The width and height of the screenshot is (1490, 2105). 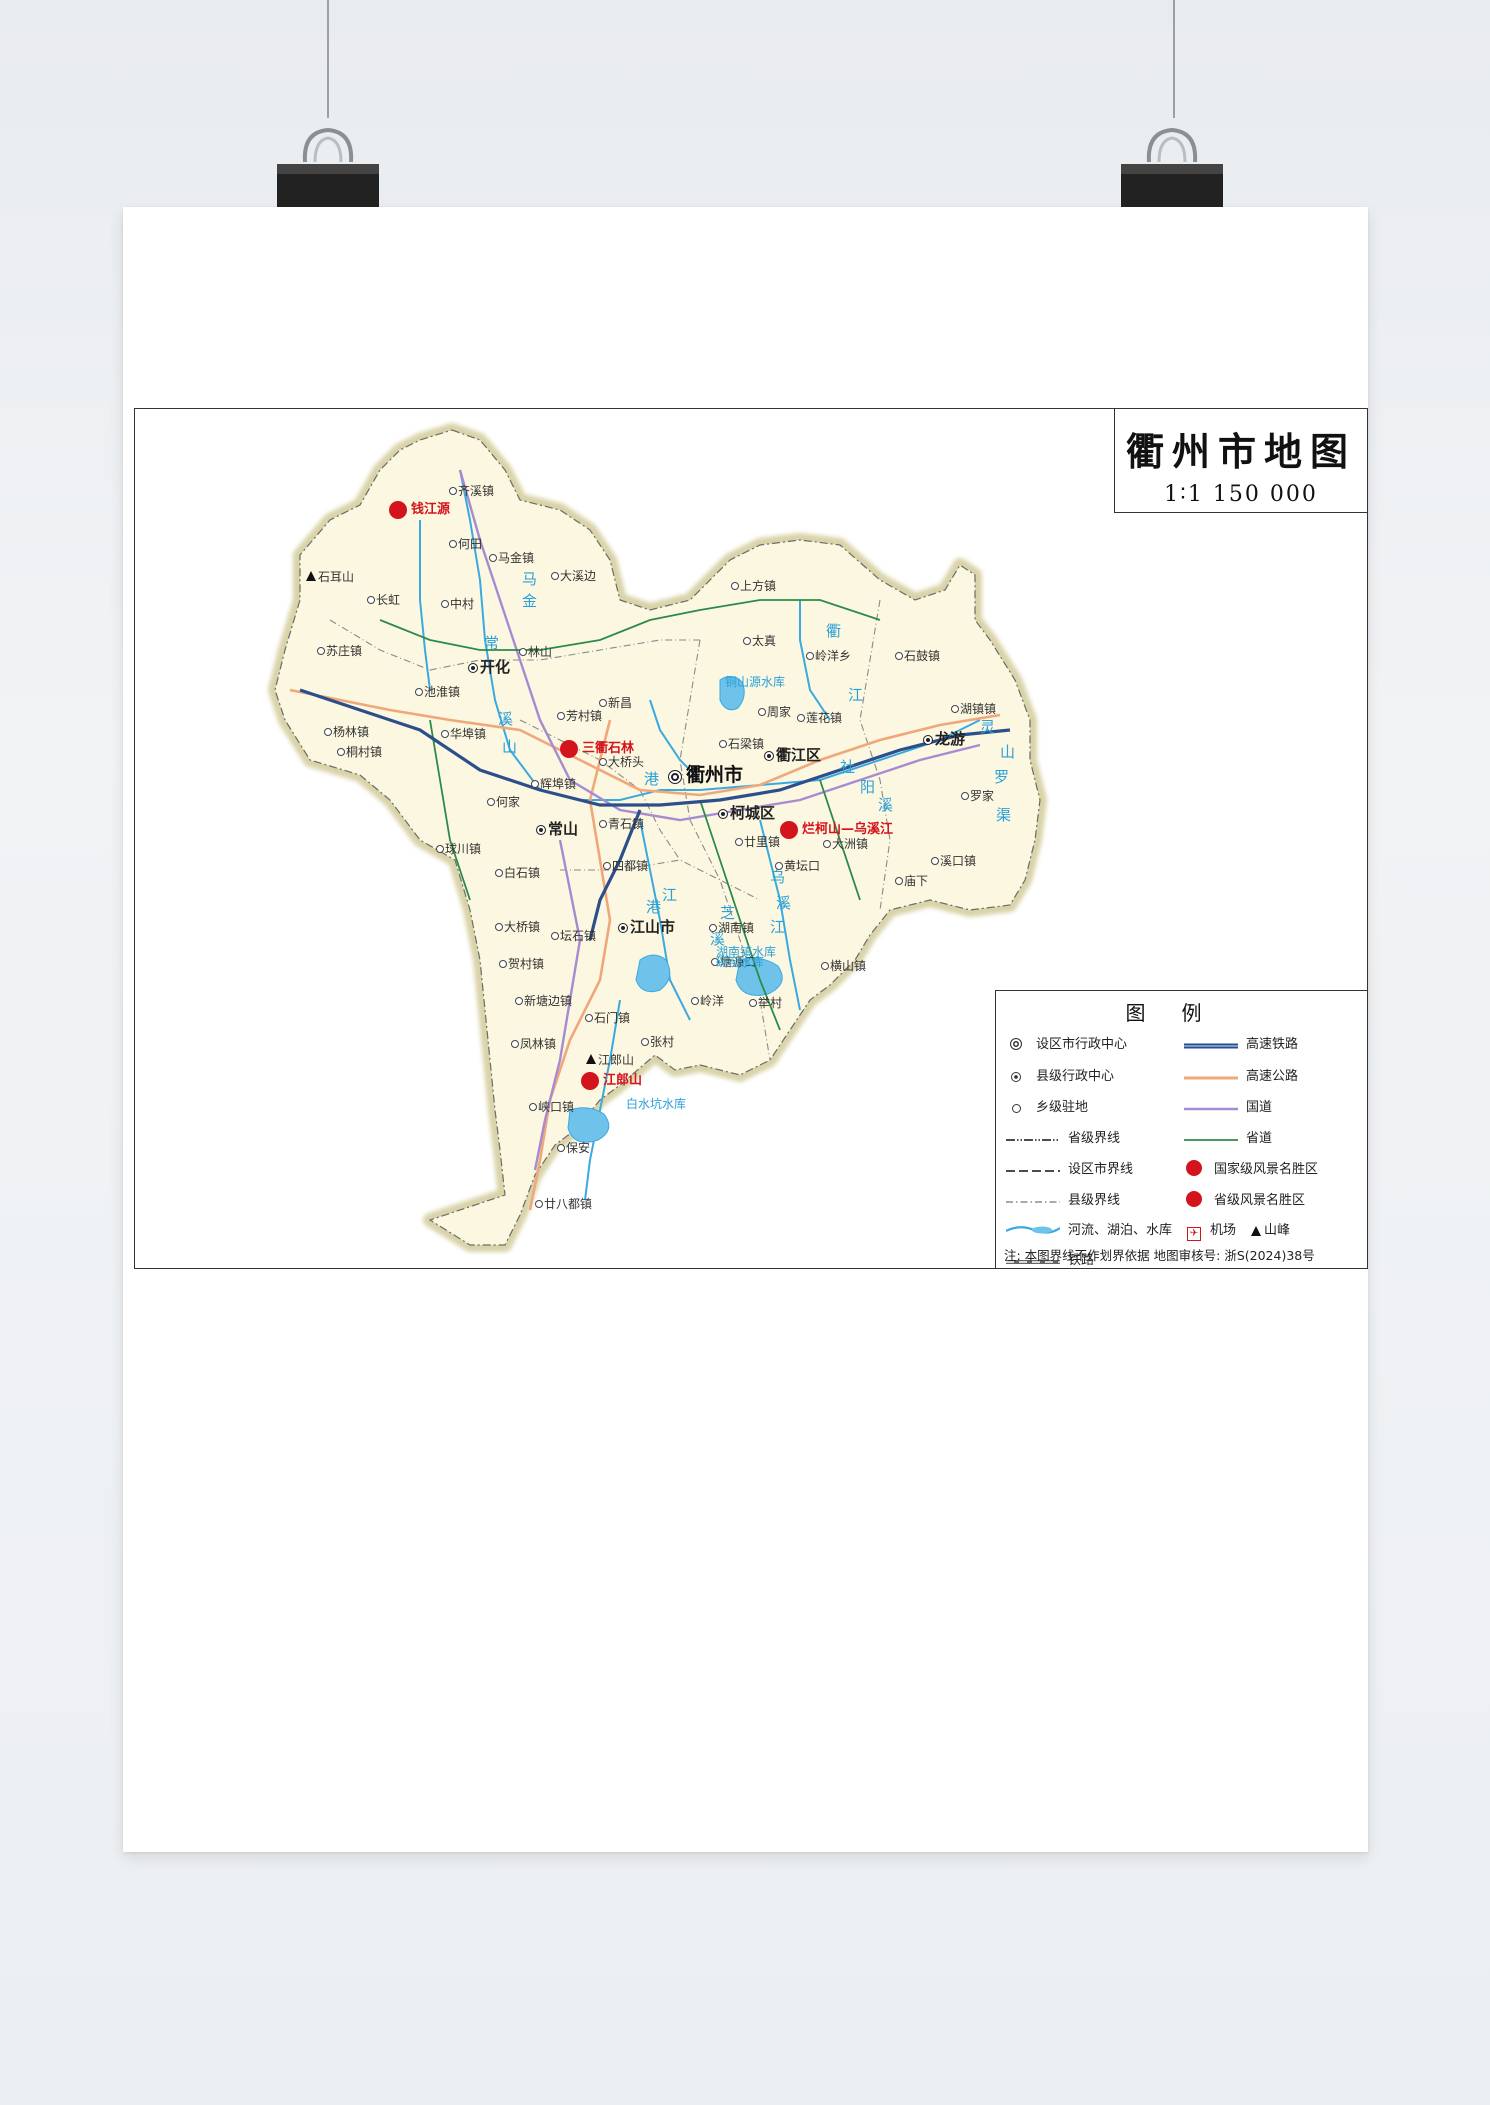 I want to click on town-label: 罗家, so click(x=982, y=796).